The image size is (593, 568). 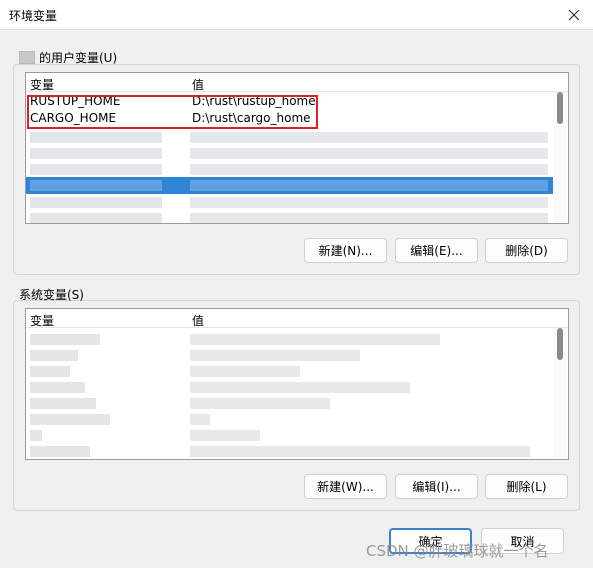 I want to click on watermark: CSDN @胖玻璃球就一个名, so click(x=457, y=551).